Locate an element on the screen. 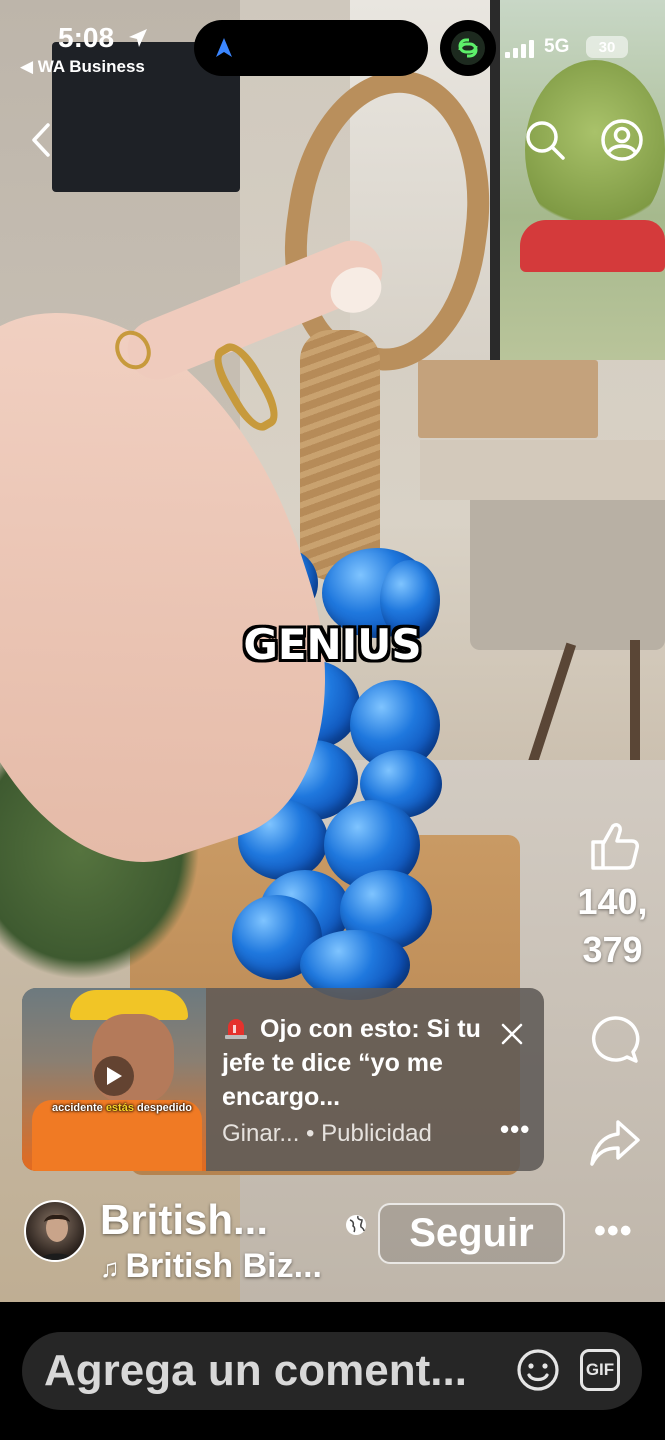  comment-box: GIF is located at coordinates (332, 1371).